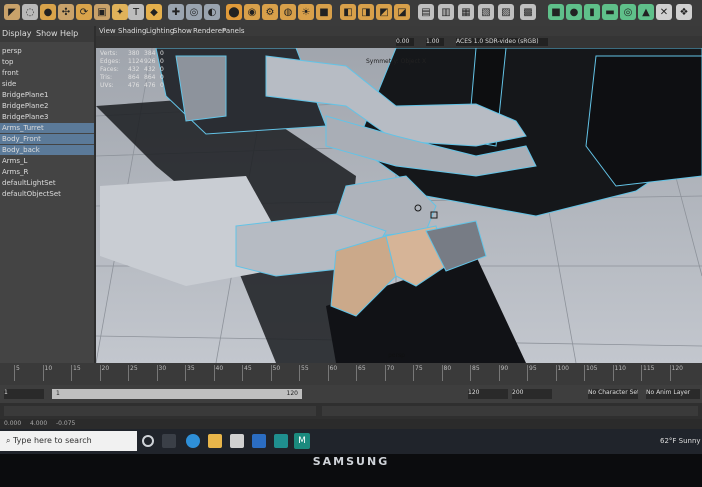  What do you see at coordinates (66, 12) in the screenshot?
I see `move-tool-icon: ✣` at bounding box center [66, 12].